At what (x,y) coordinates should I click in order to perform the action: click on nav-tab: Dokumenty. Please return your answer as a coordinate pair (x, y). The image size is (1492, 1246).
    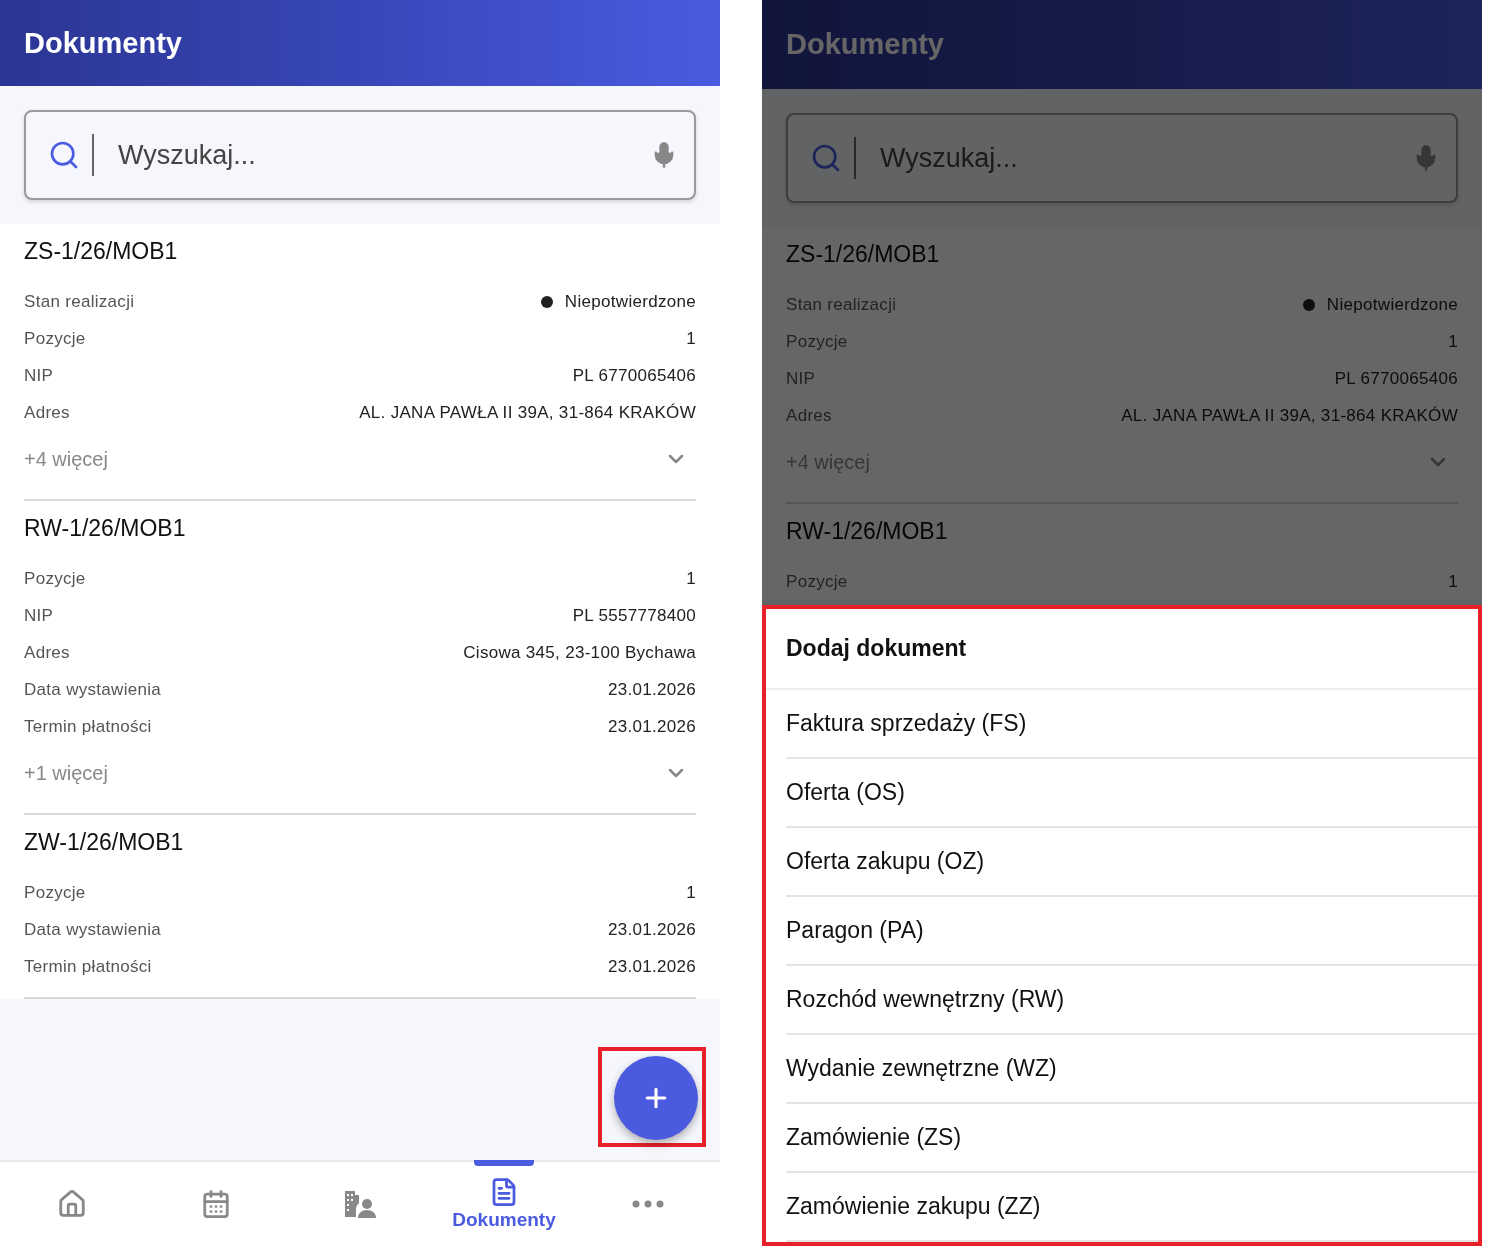
    Looking at the image, I should click on (504, 1204).